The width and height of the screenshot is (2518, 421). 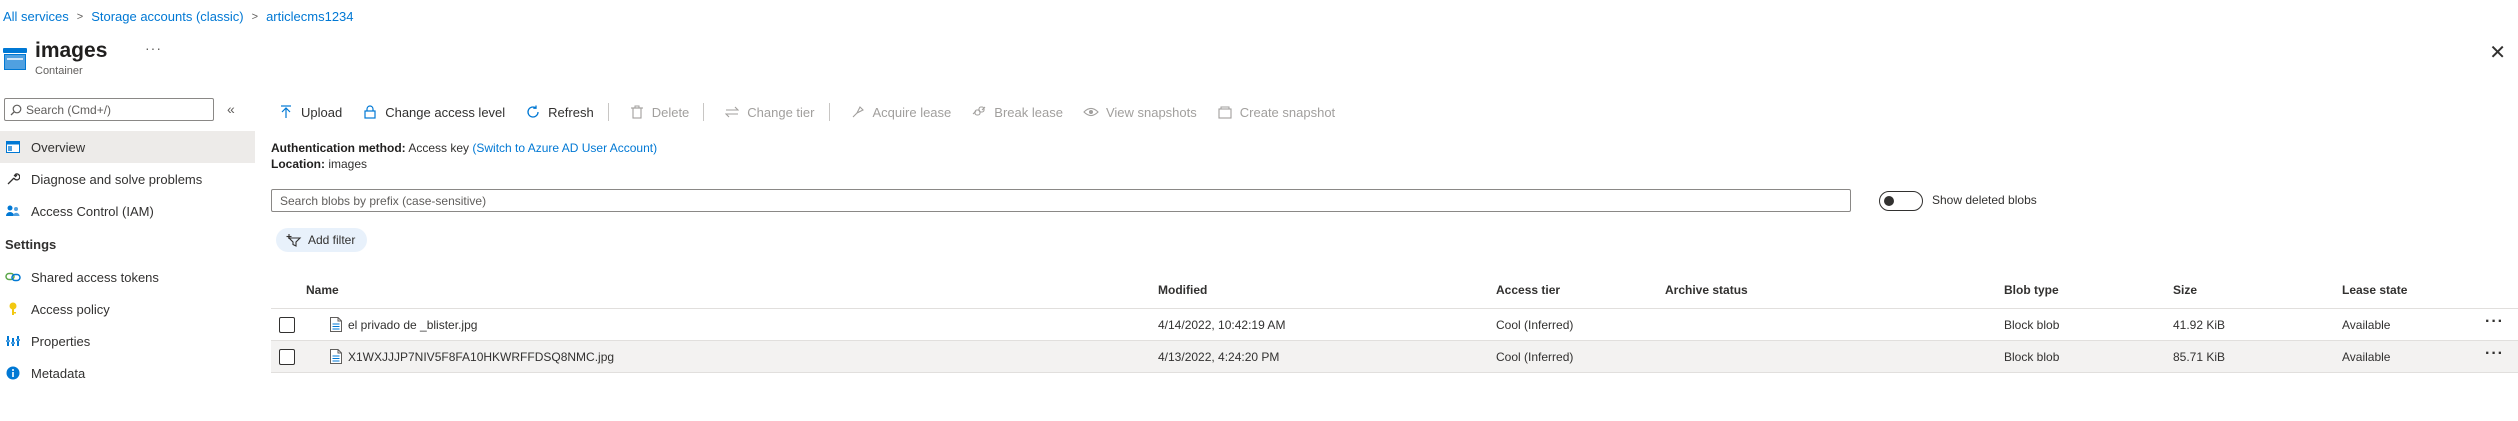 What do you see at coordinates (1182, 290) in the screenshot?
I see `column-modified: Modified` at bounding box center [1182, 290].